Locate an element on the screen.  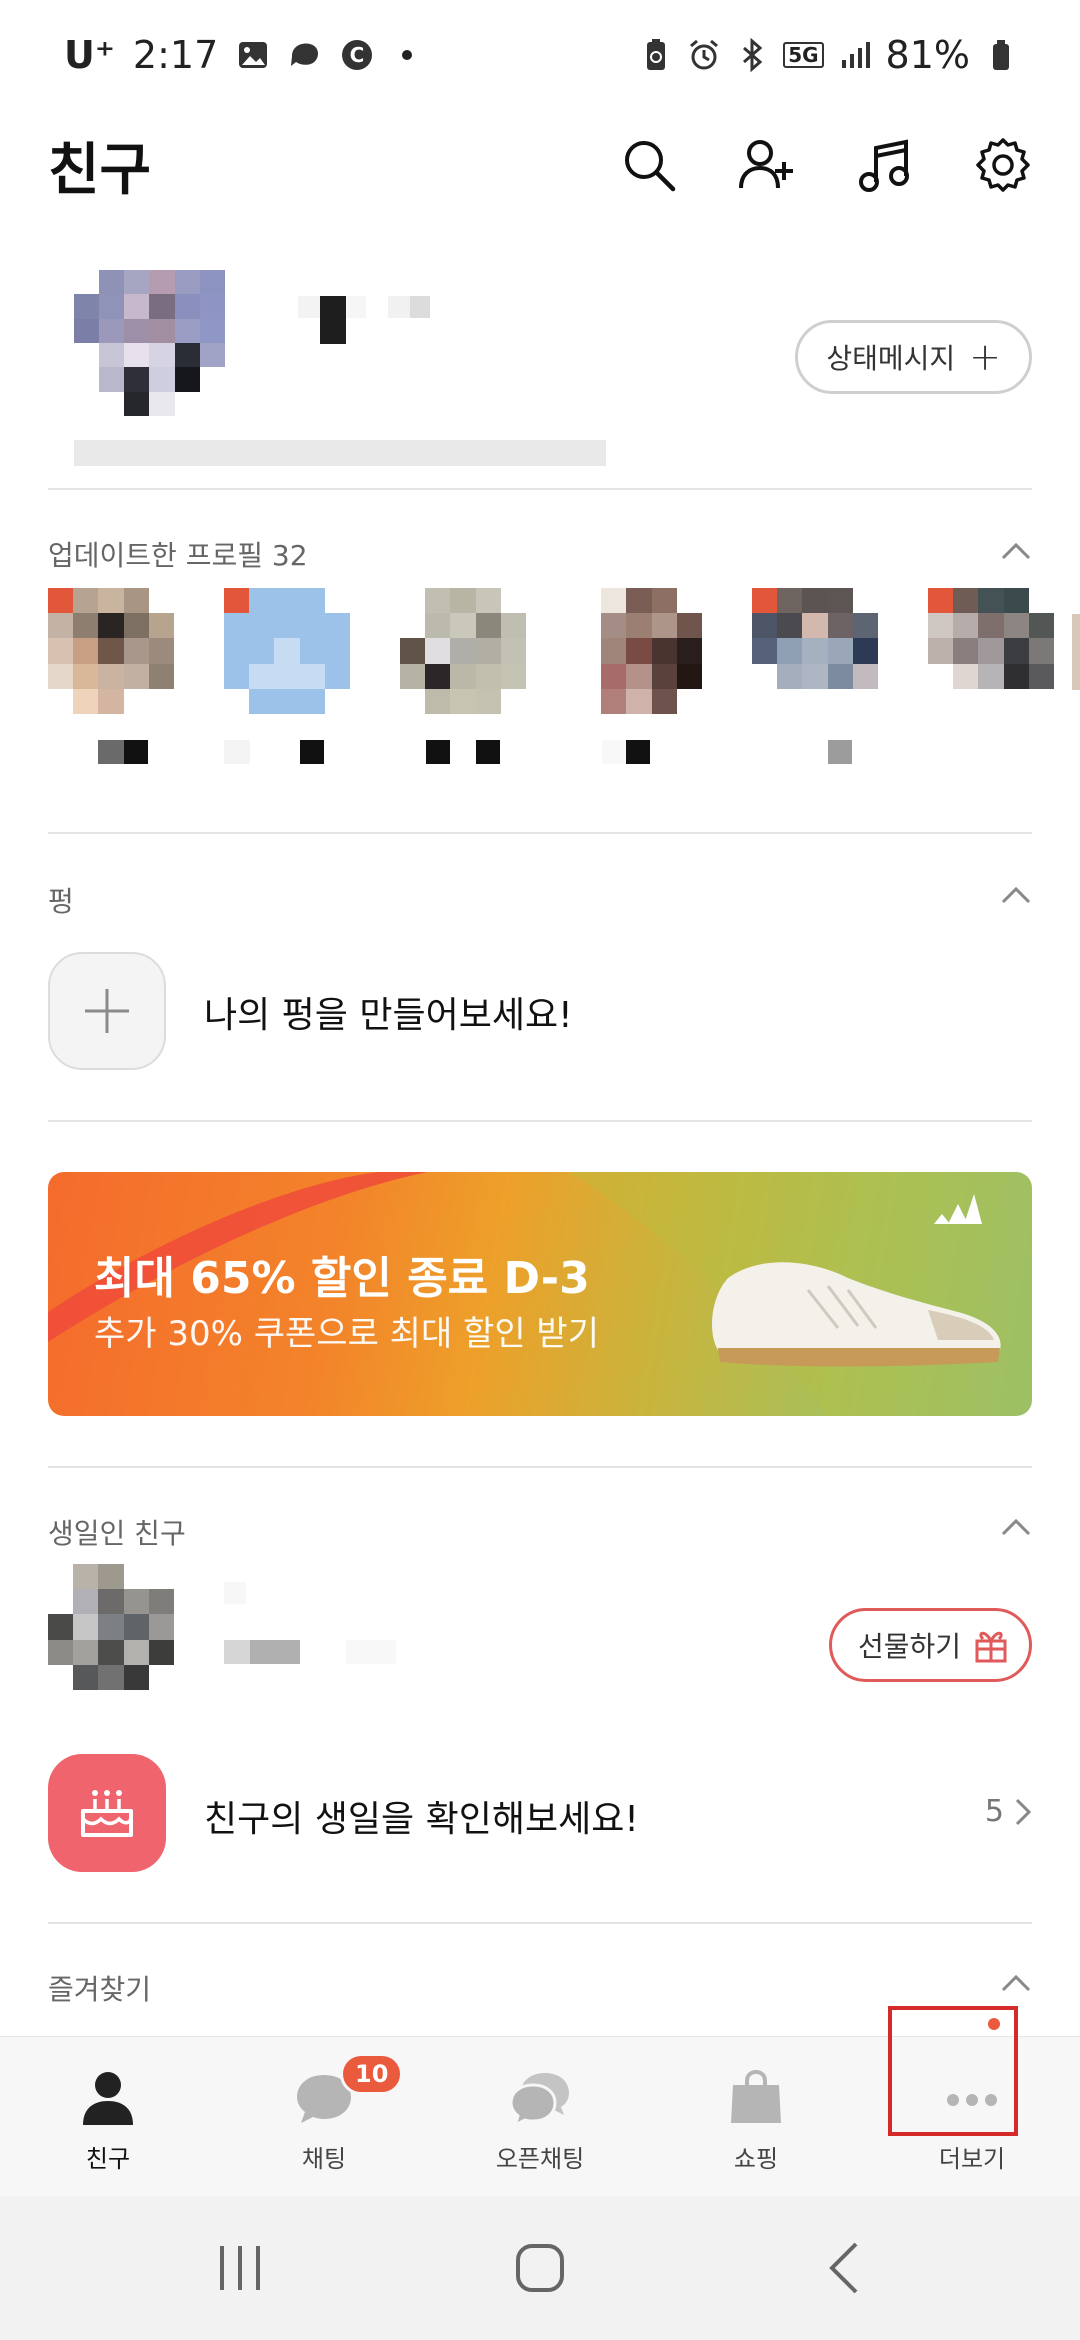
c-notification-icon: C is located at coordinates (357, 55).